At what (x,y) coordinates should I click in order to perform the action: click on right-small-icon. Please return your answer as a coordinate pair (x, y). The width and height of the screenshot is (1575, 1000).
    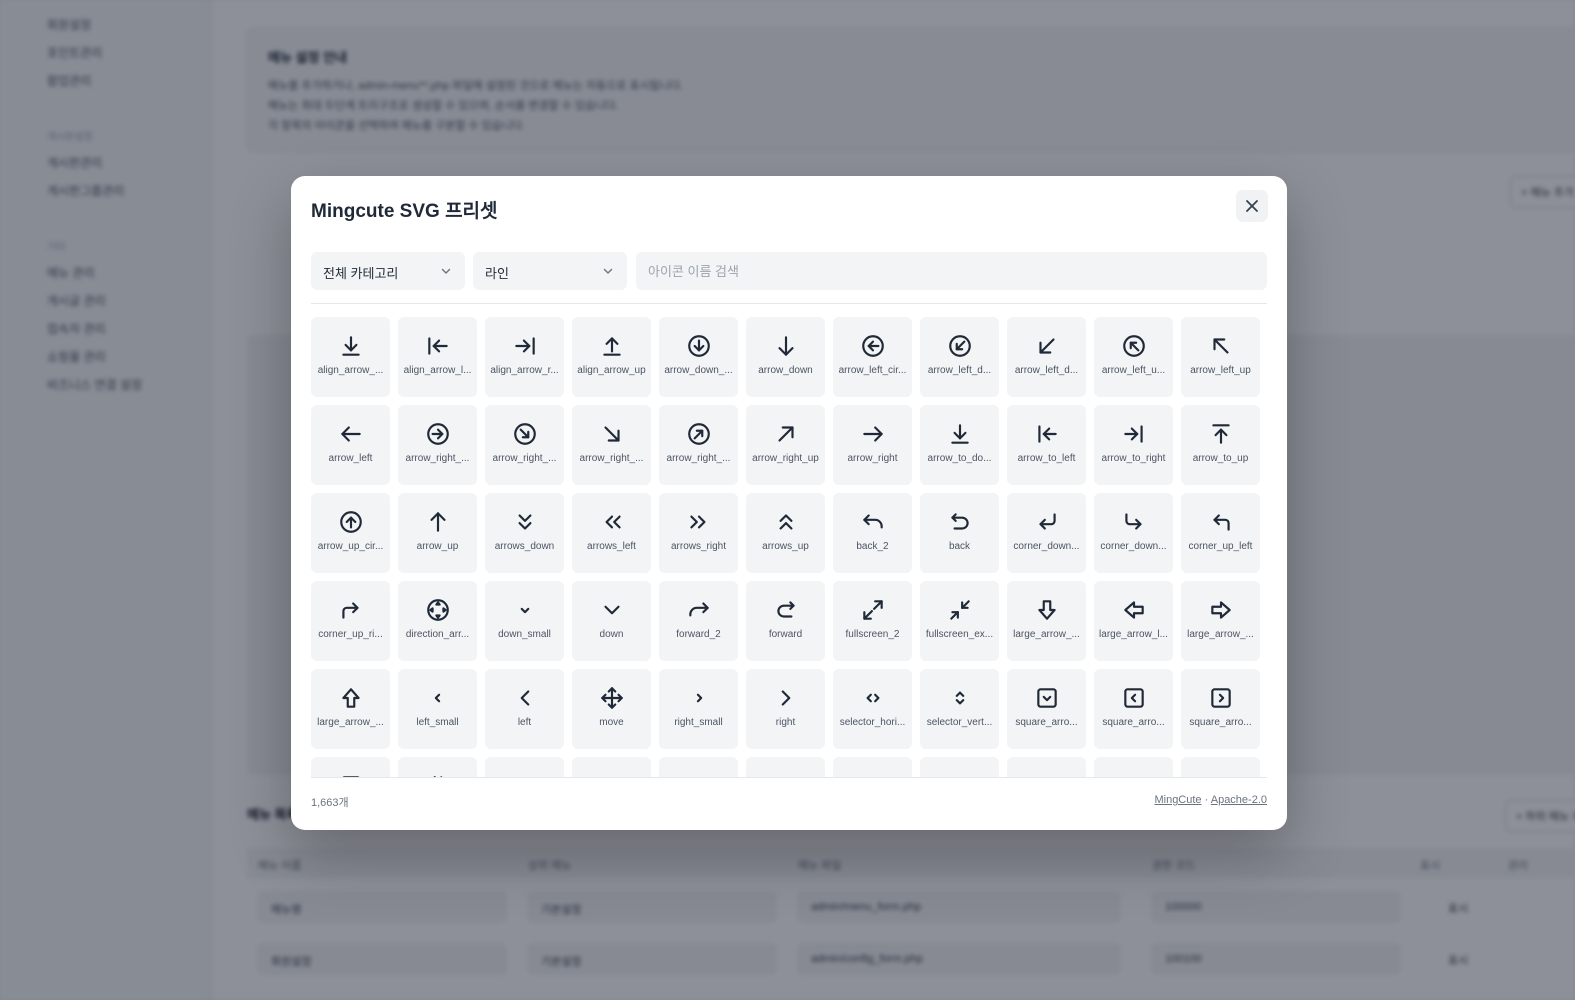
    Looking at the image, I should click on (699, 698).